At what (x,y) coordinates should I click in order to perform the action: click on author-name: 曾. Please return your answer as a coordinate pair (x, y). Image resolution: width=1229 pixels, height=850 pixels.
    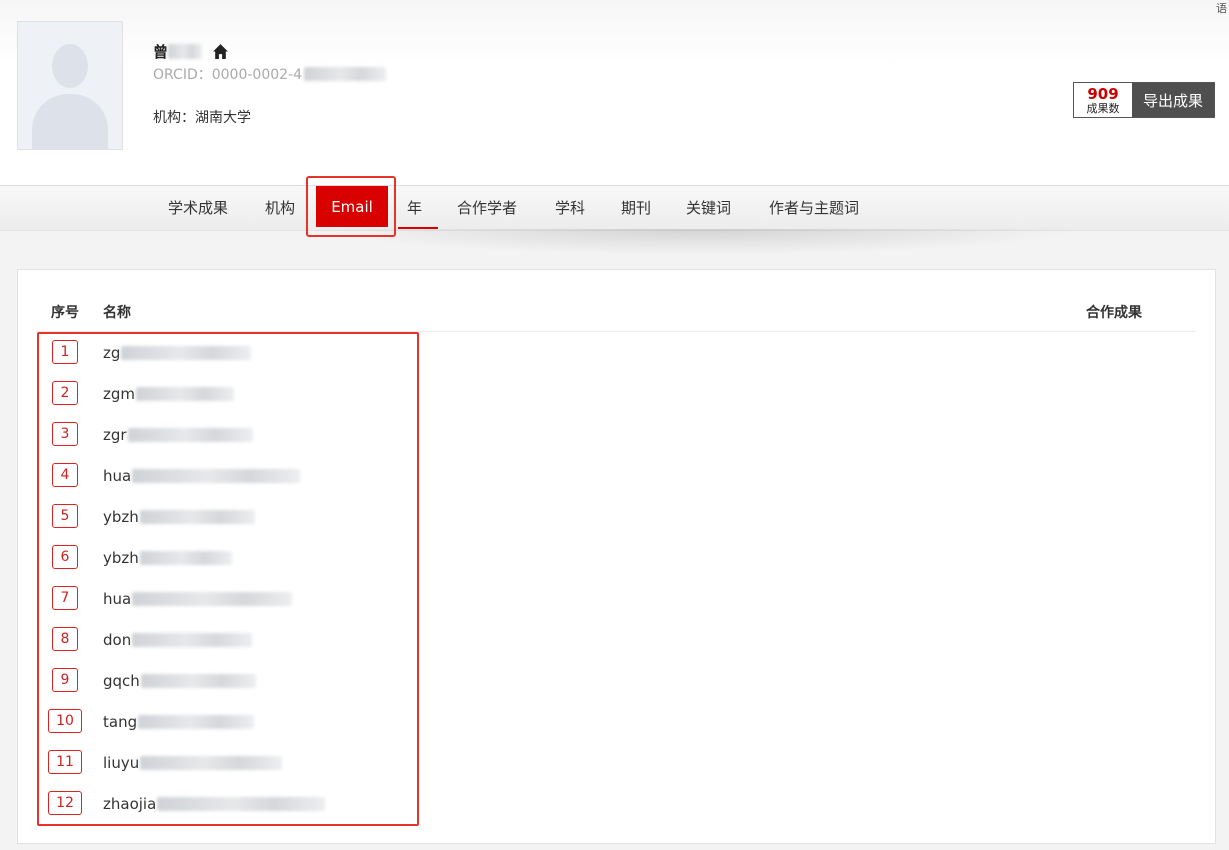
    Looking at the image, I should click on (161, 51).